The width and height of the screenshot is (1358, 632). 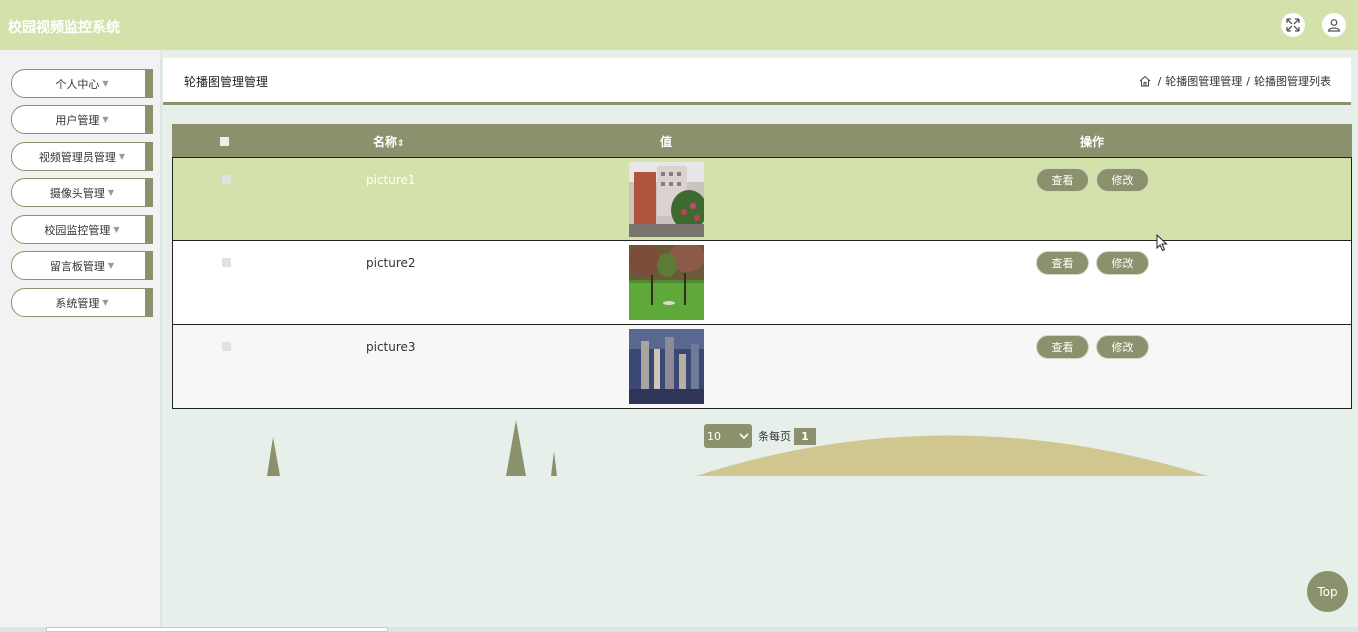 What do you see at coordinates (679, 25) in the screenshot?
I see `top-header: 校园视频监控系统` at bounding box center [679, 25].